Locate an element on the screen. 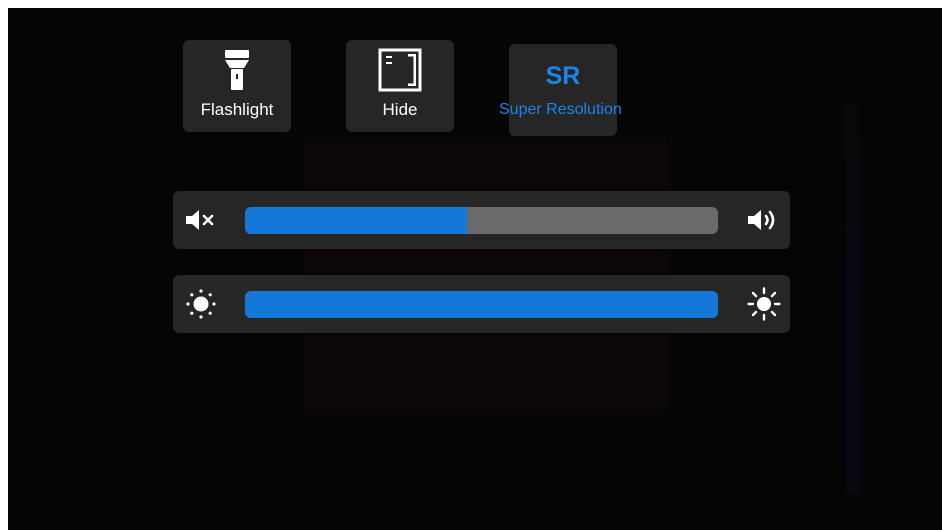 The width and height of the screenshot is (942, 530). volume-up-icon is located at coordinates (761, 220).